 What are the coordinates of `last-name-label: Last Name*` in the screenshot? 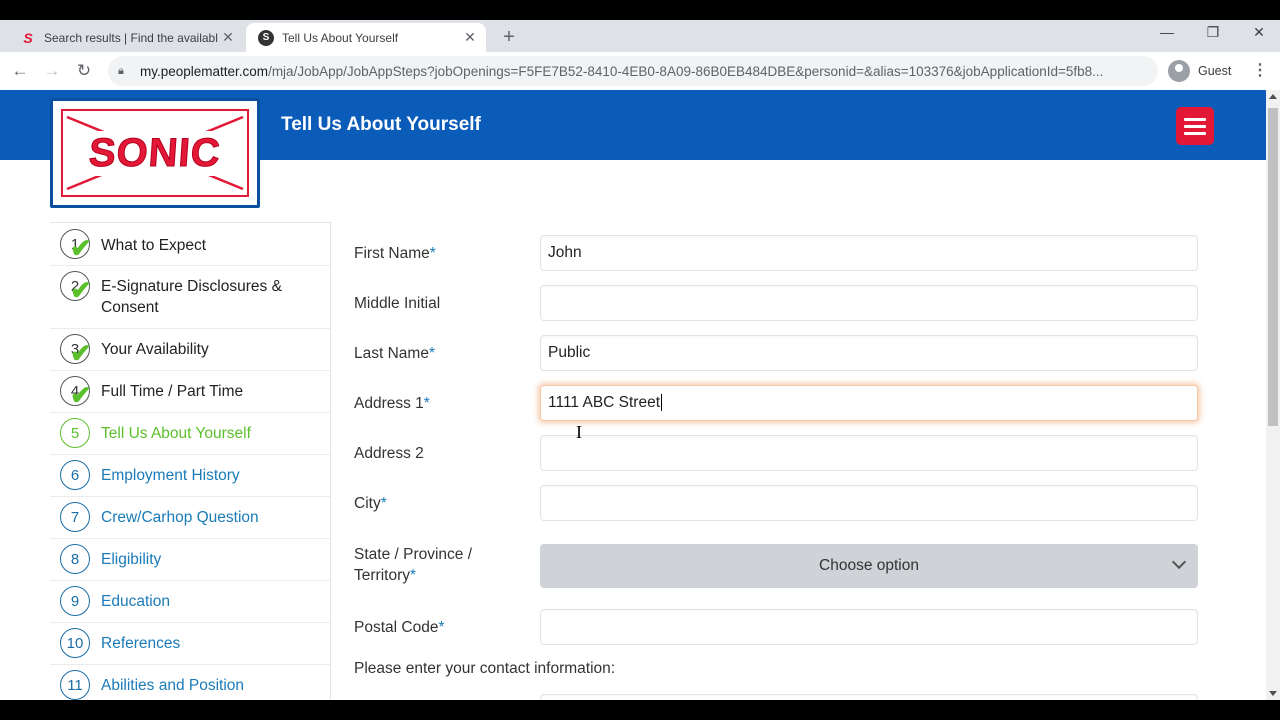 It's located at (429, 353).